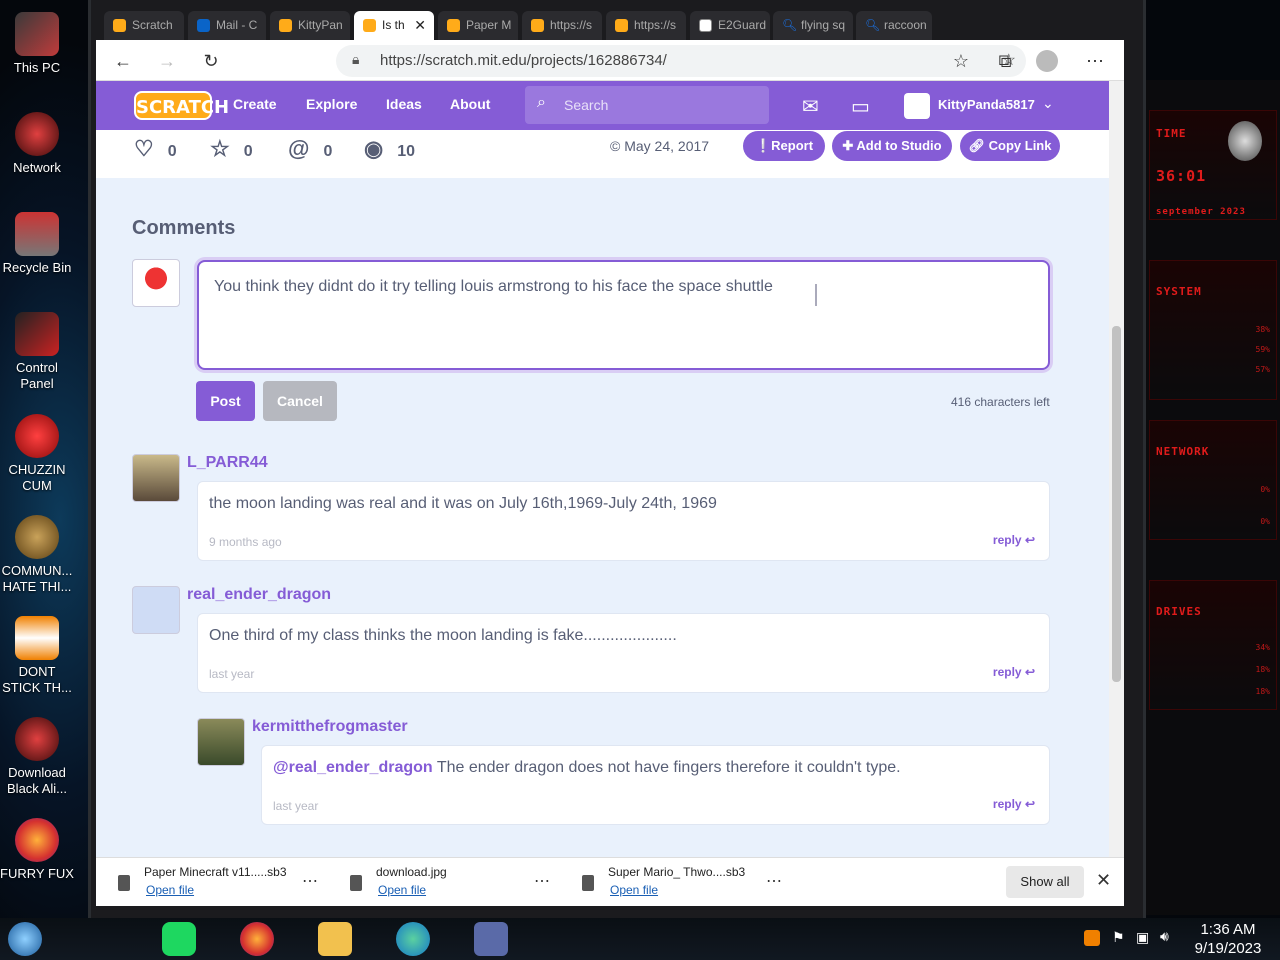 This screenshot has width=1280, height=960. Describe the element at coordinates (335, 939) in the screenshot. I see `file-explorer-icon` at that location.